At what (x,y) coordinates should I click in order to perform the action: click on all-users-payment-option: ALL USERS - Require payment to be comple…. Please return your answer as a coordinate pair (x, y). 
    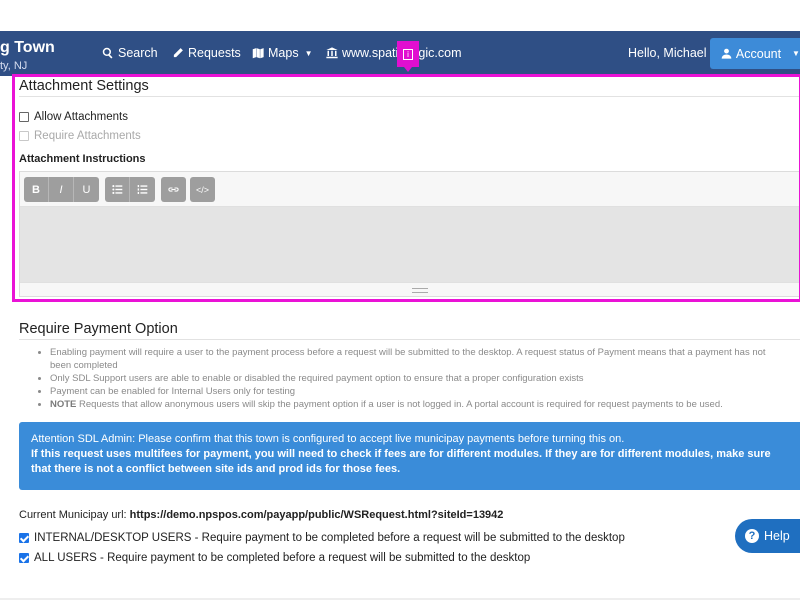
    Looking at the image, I should click on (274, 558).